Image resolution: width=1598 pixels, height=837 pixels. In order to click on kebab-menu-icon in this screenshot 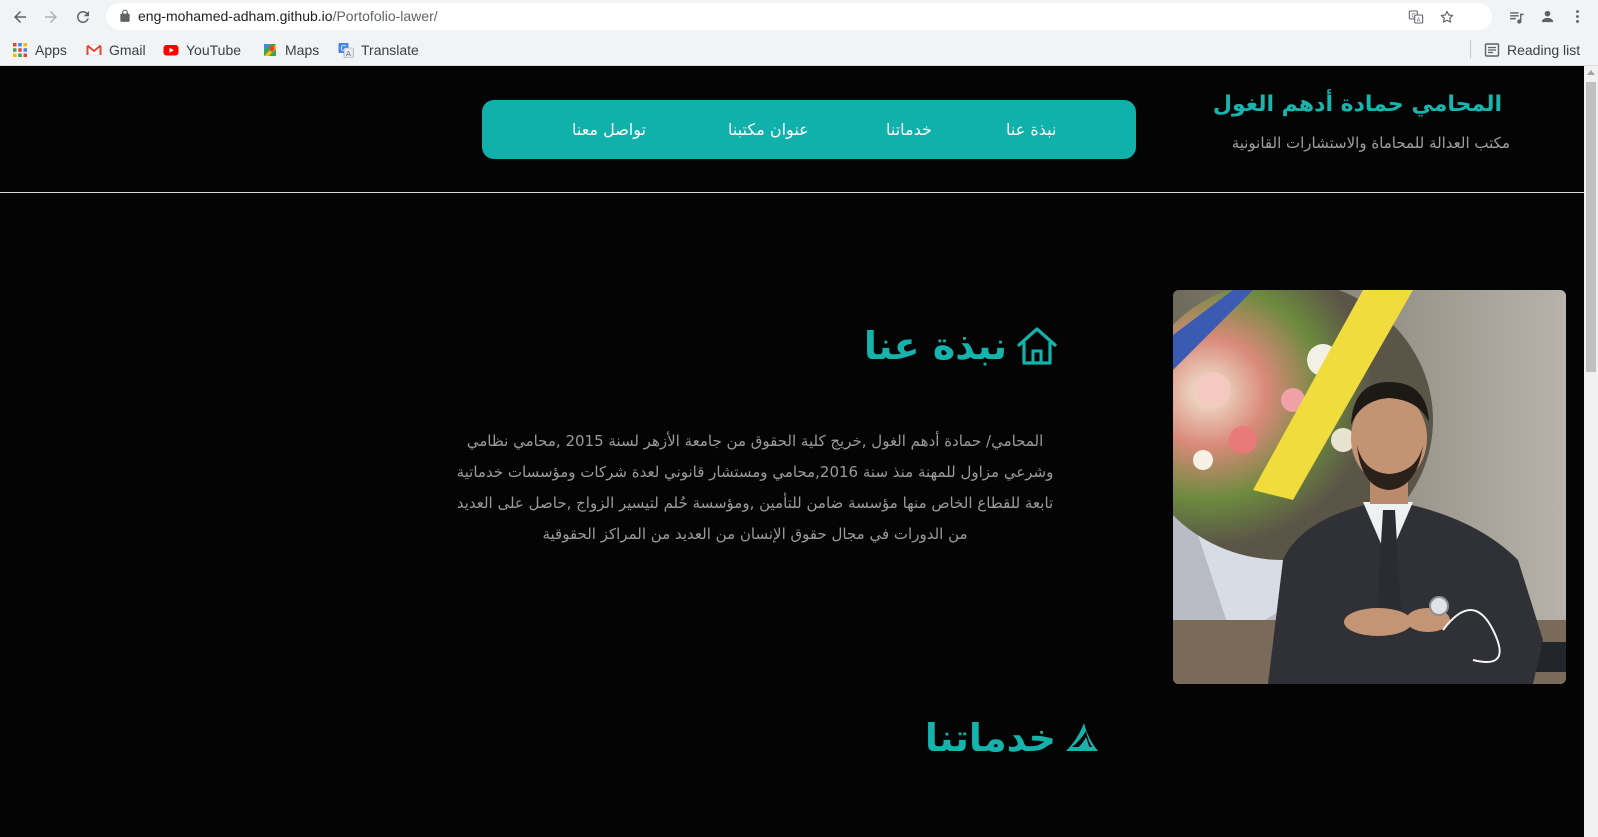, I will do `click(1577, 16)`.